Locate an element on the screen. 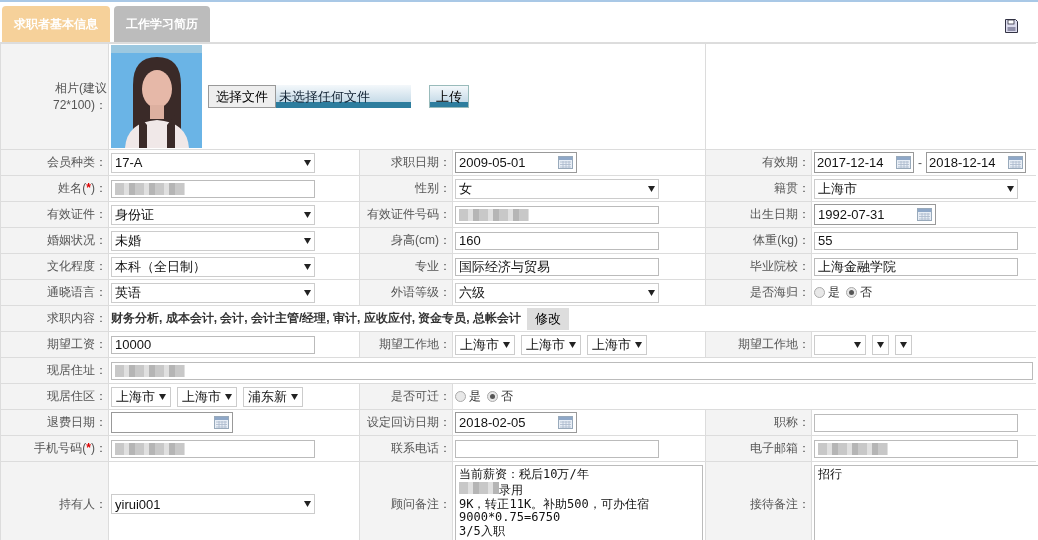  textarea: 招行 is located at coordinates (926, 502).